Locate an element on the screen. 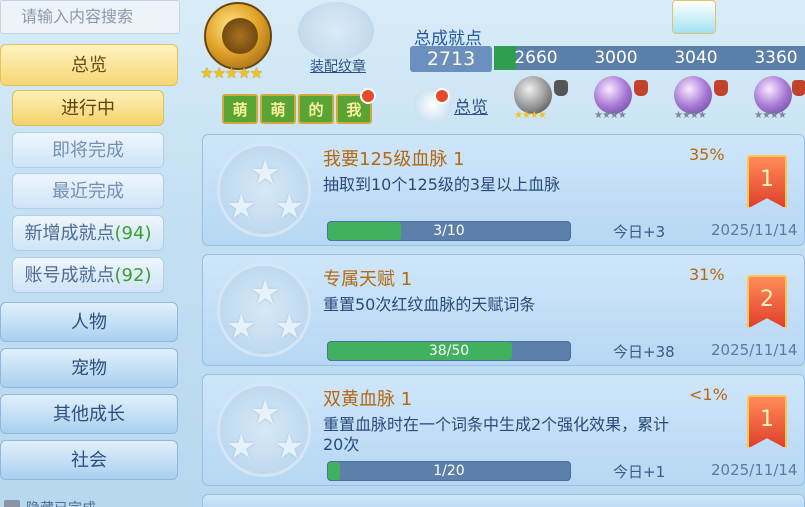 The height and width of the screenshot is (507, 805). sidebar-item-new-points: 新增成就点(94) is located at coordinates (88, 233).